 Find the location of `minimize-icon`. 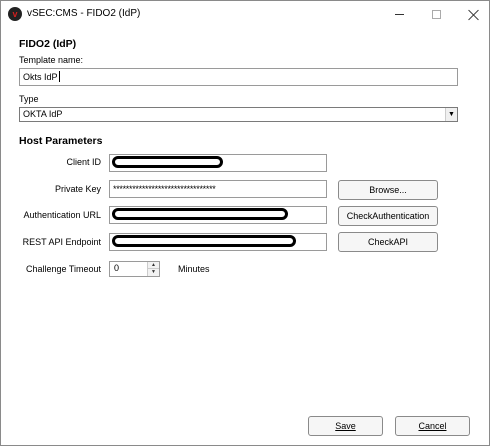

minimize-icon is located at coordinates (399, 14).